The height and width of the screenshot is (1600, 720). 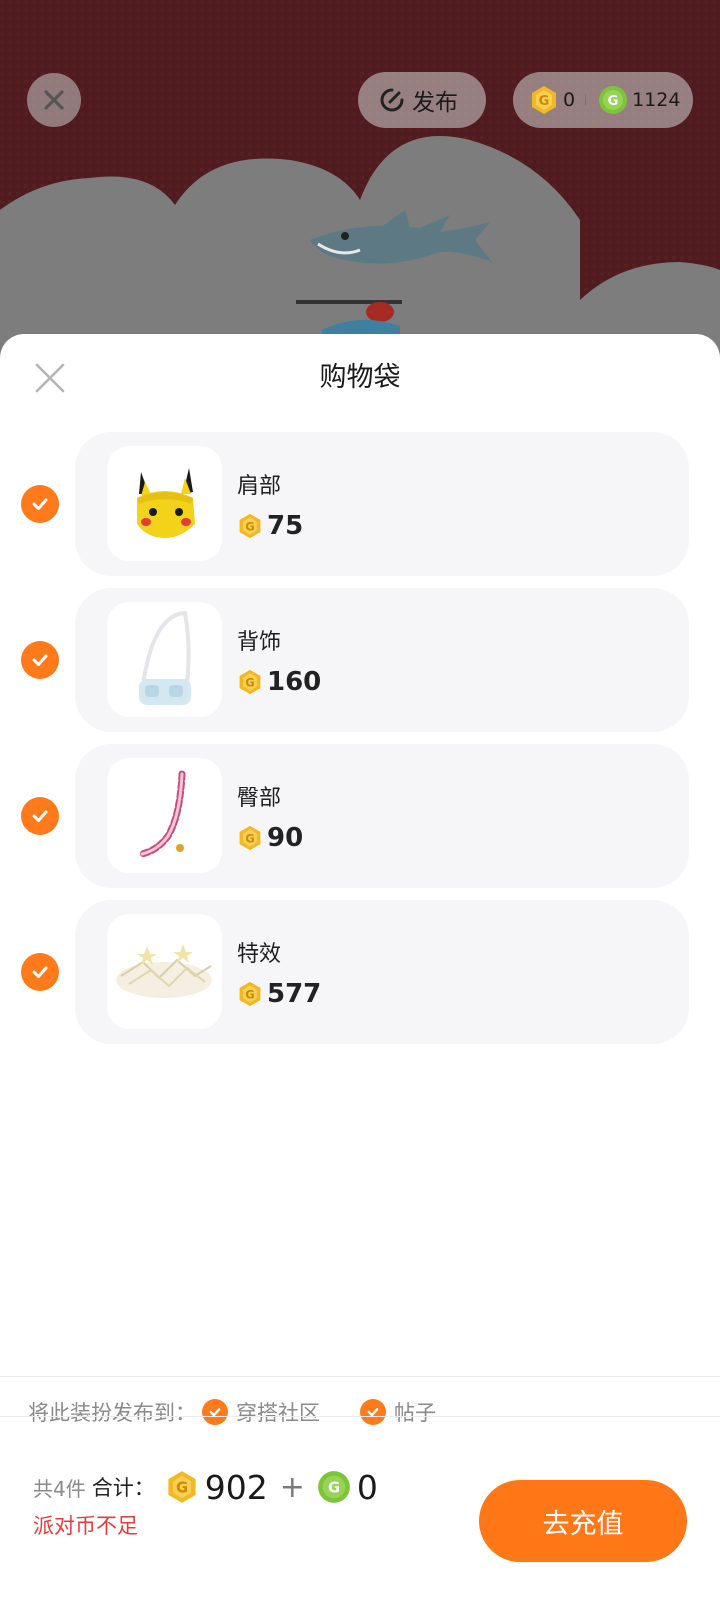 What do you see at coordinates (285, 838) in the screenshot?
I see `item-price-value: 90` at bounding box center [285, 838].